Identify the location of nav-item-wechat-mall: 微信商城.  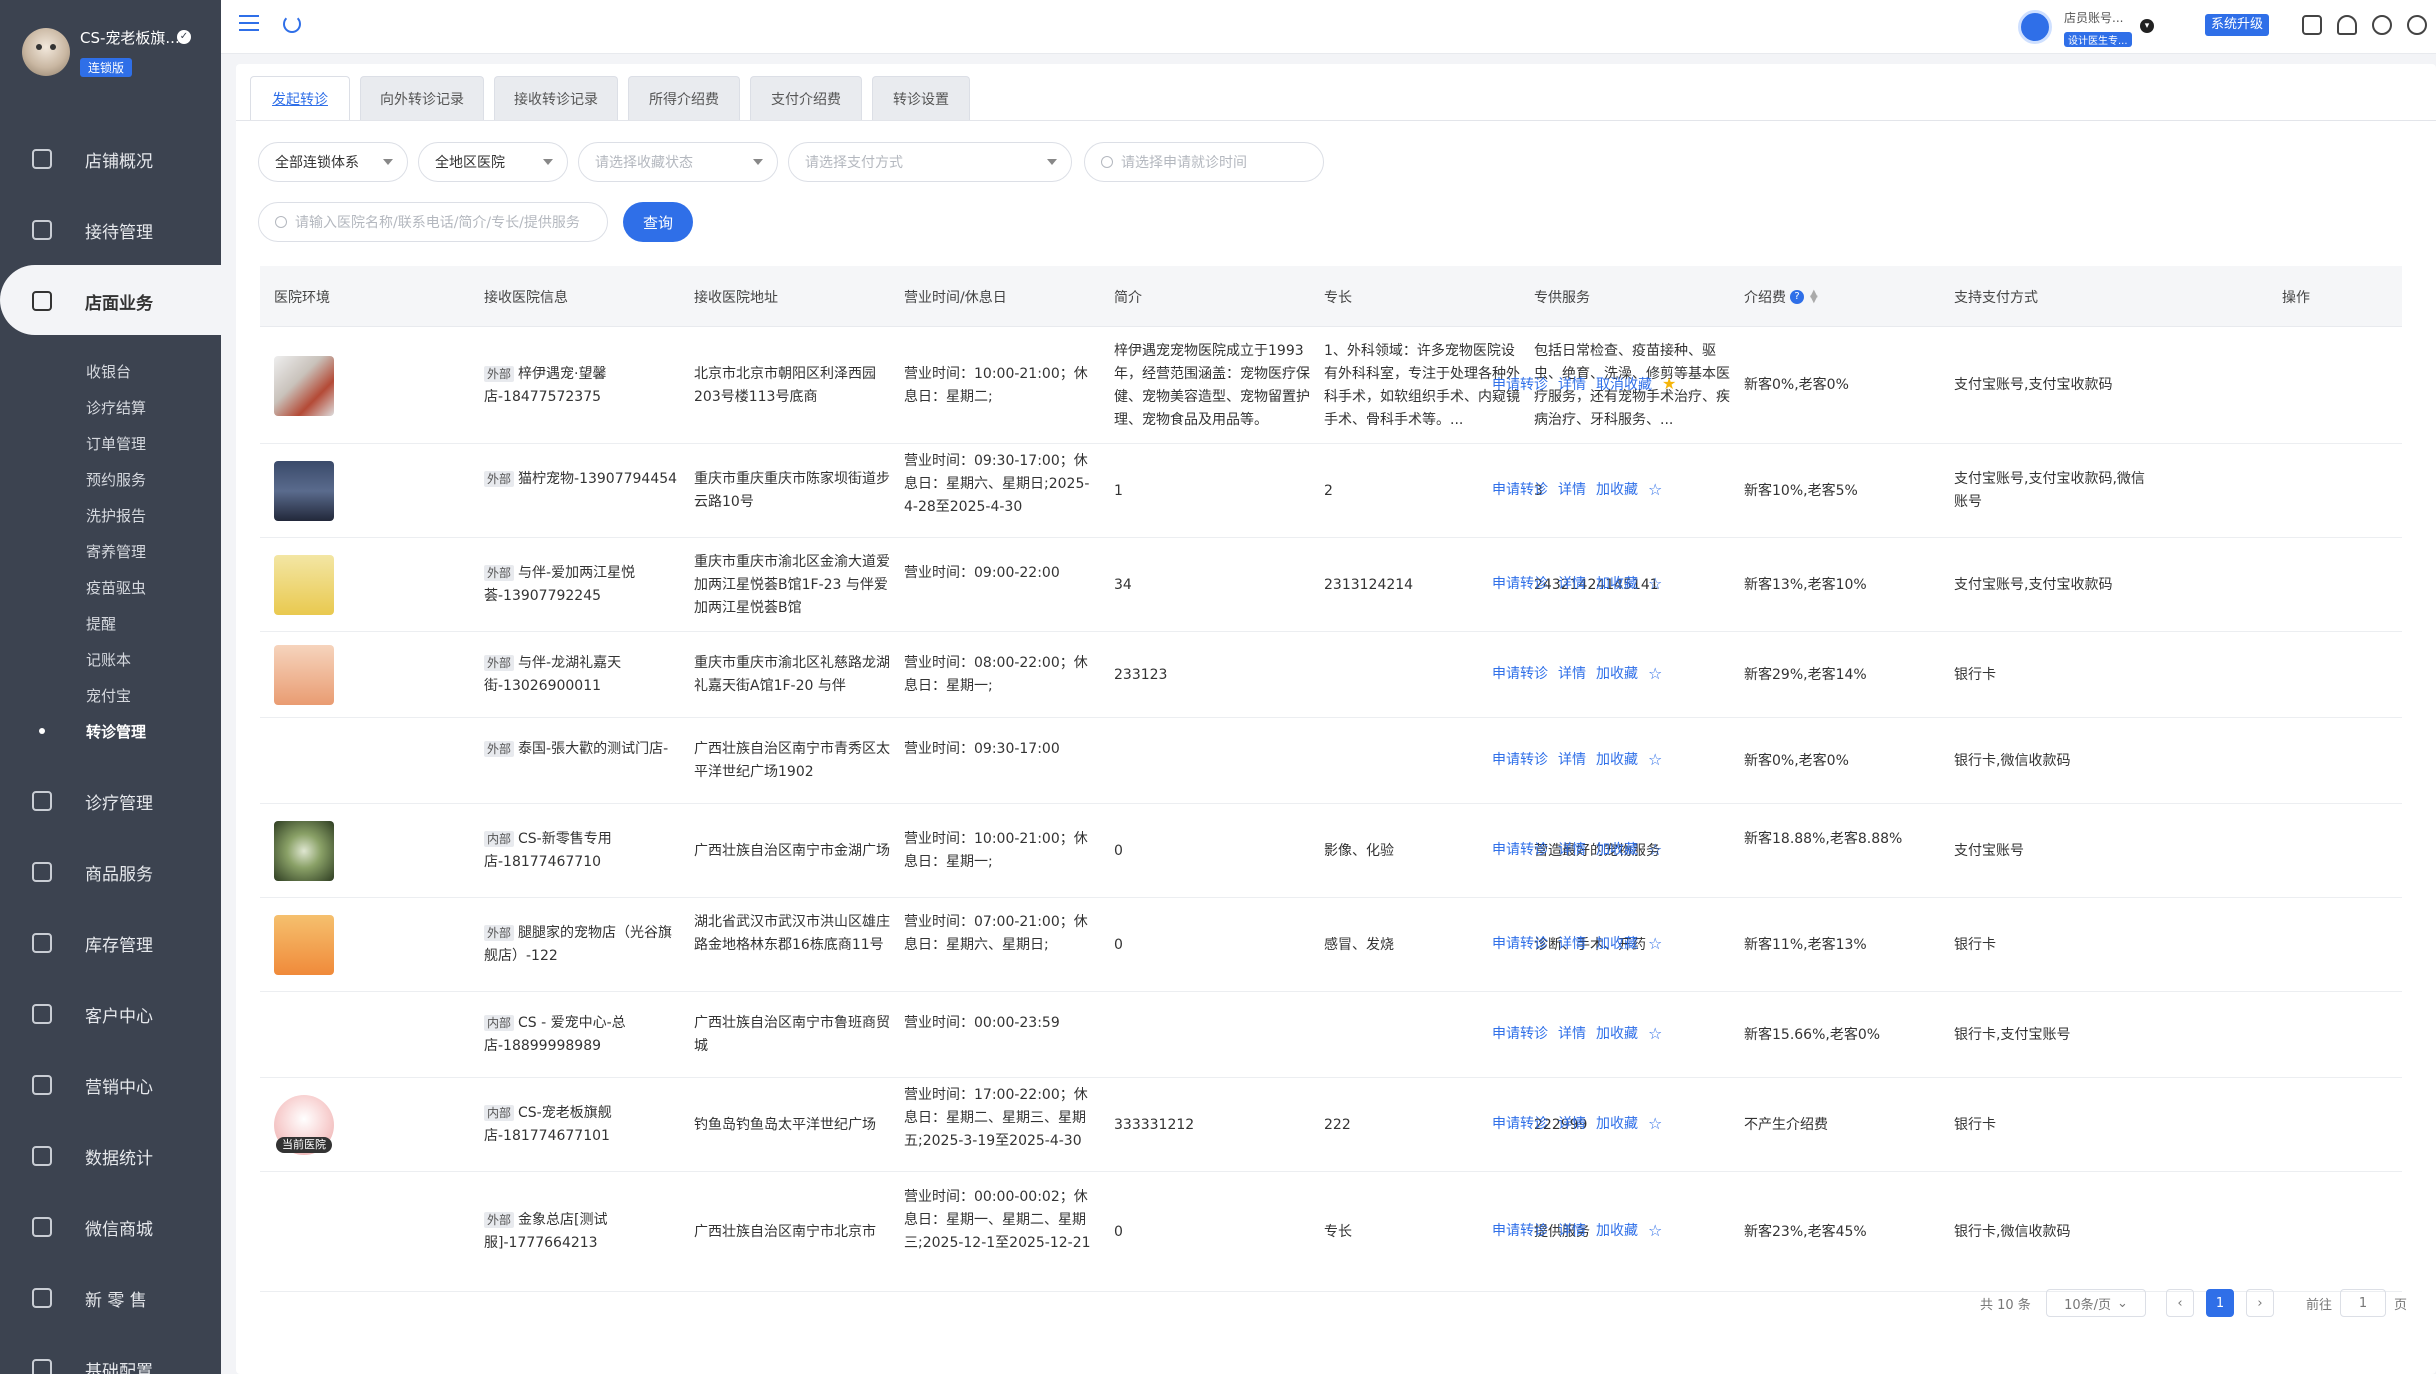
(110, 1227).